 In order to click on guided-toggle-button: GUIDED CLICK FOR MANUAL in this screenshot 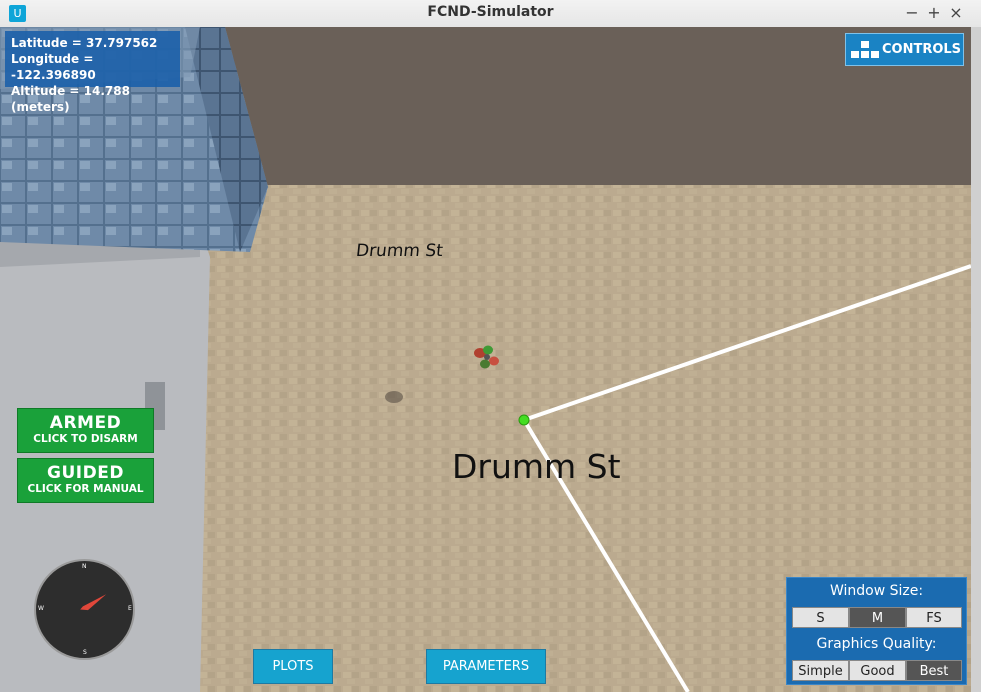, I will do `click(85, 480)`.